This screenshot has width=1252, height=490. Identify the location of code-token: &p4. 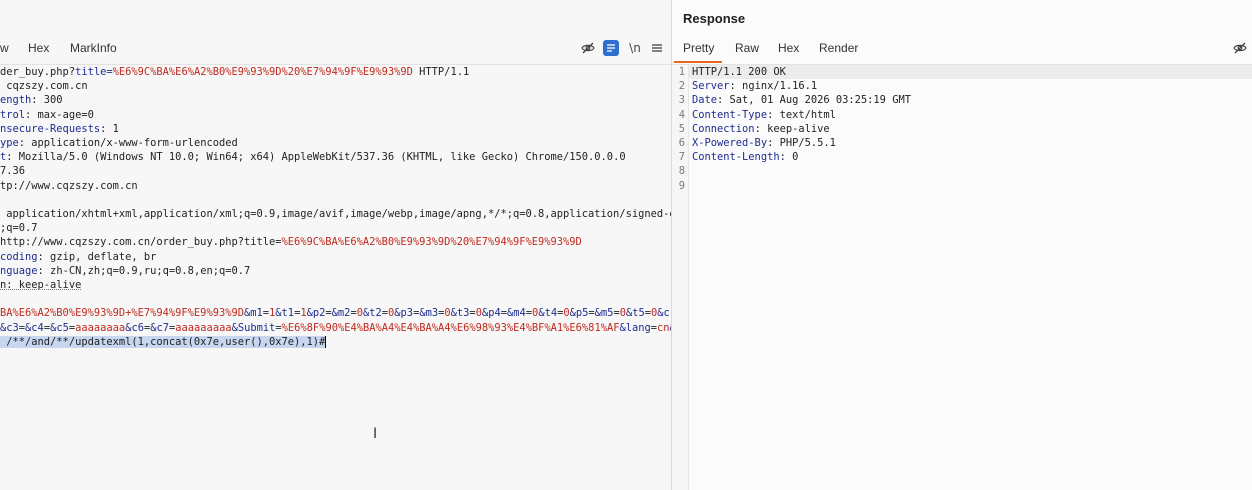
(491, 313).